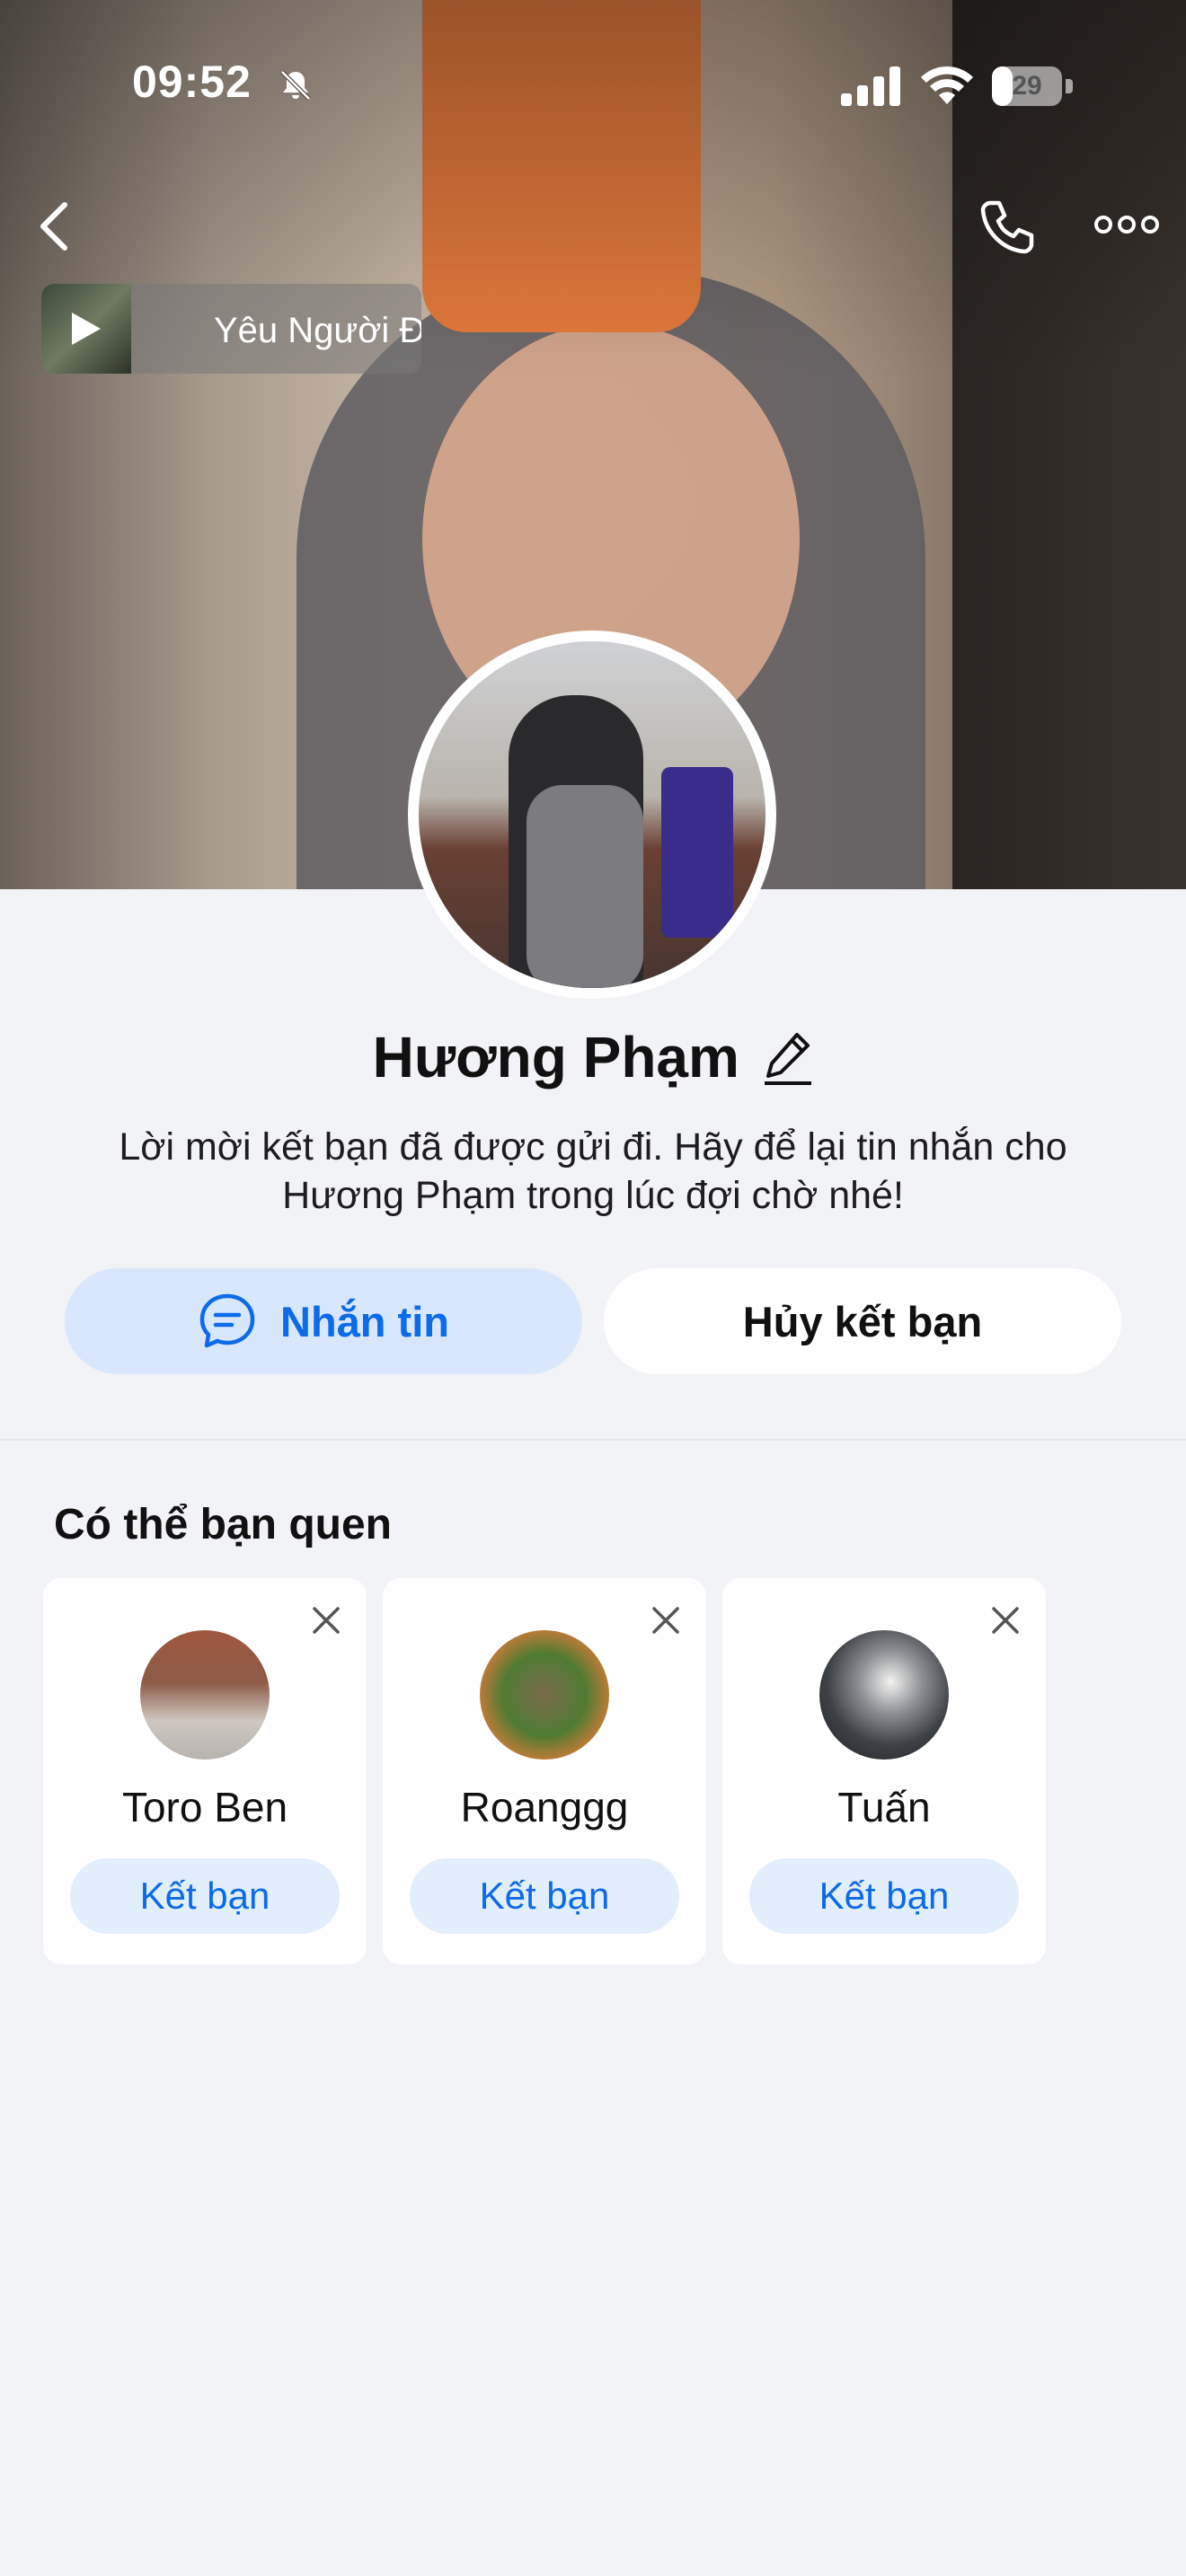 The height and width of the screenshot is (2576, 1186). Describe the element at coordinates (192, 82) in the screenshot. I see `status-time: 09:52` at that location.